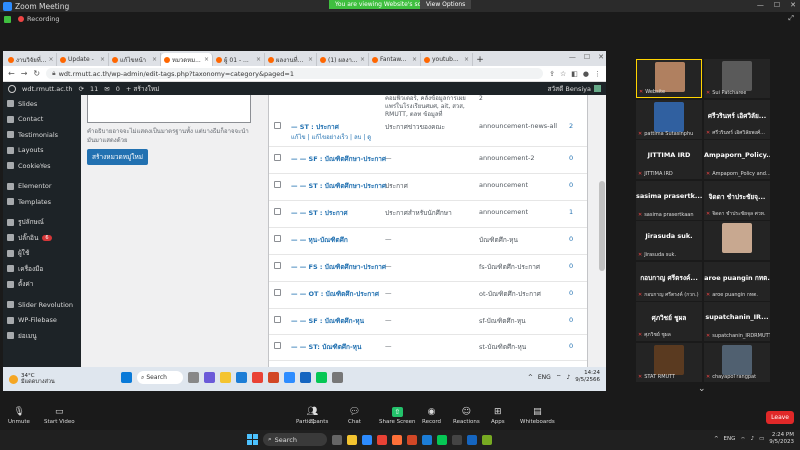 Image resolution: width=800 pixels, height=450 pixels. Describe the element at coordinates (24, 73) in the screenshot. I see `forward-icon: →` at that location.